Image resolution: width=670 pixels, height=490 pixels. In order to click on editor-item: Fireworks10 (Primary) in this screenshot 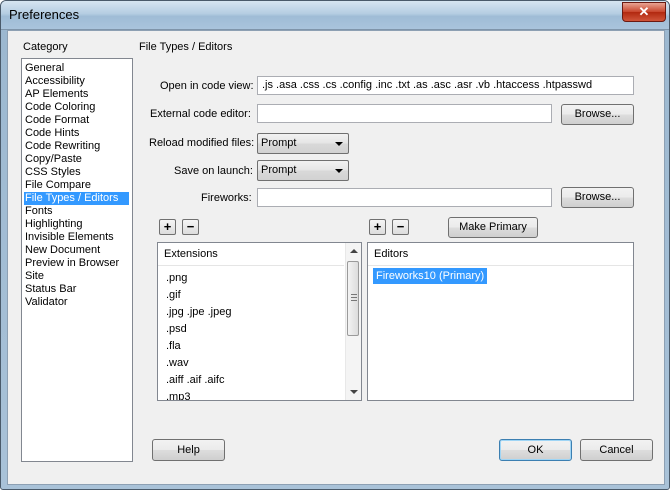, I will do `click(430, 276)`.